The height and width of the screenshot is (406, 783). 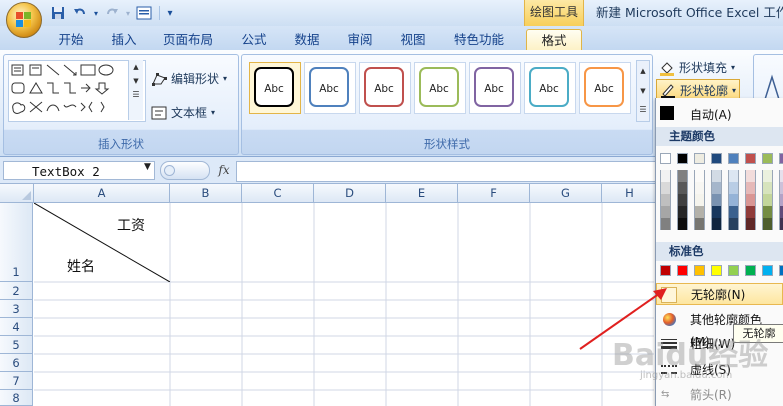 I want to click on row-header: 2, so click(x=16, y=291).